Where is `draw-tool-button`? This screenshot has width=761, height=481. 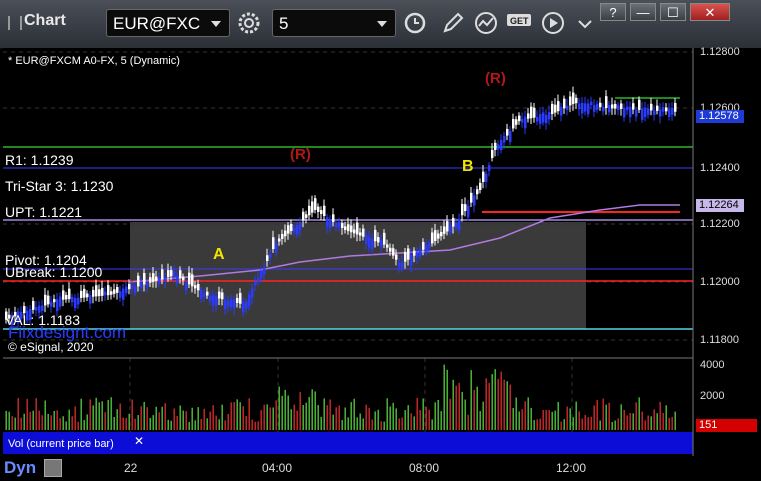
draw-tool-button is located at coordinates (453, 23).